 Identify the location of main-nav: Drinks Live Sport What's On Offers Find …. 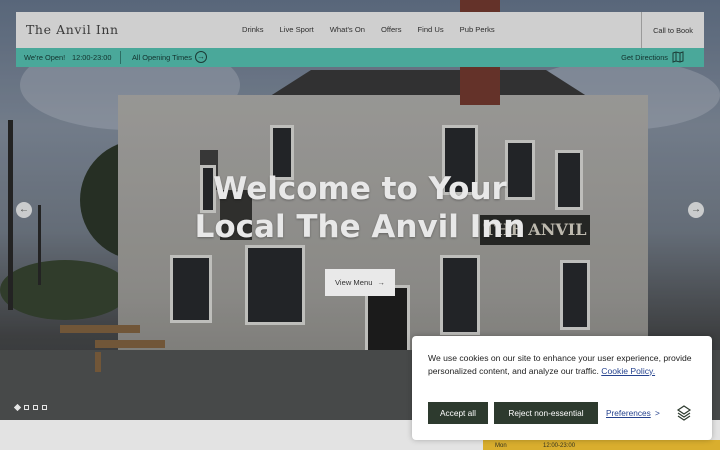
(368, 29).